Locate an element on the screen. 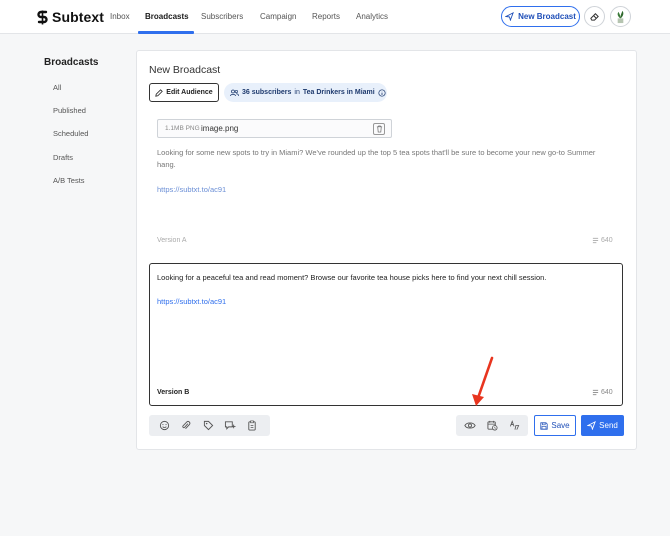 The height and width of the screenshot is (536, 670). calendar-clock-icon is located at coordinates (492, 425).